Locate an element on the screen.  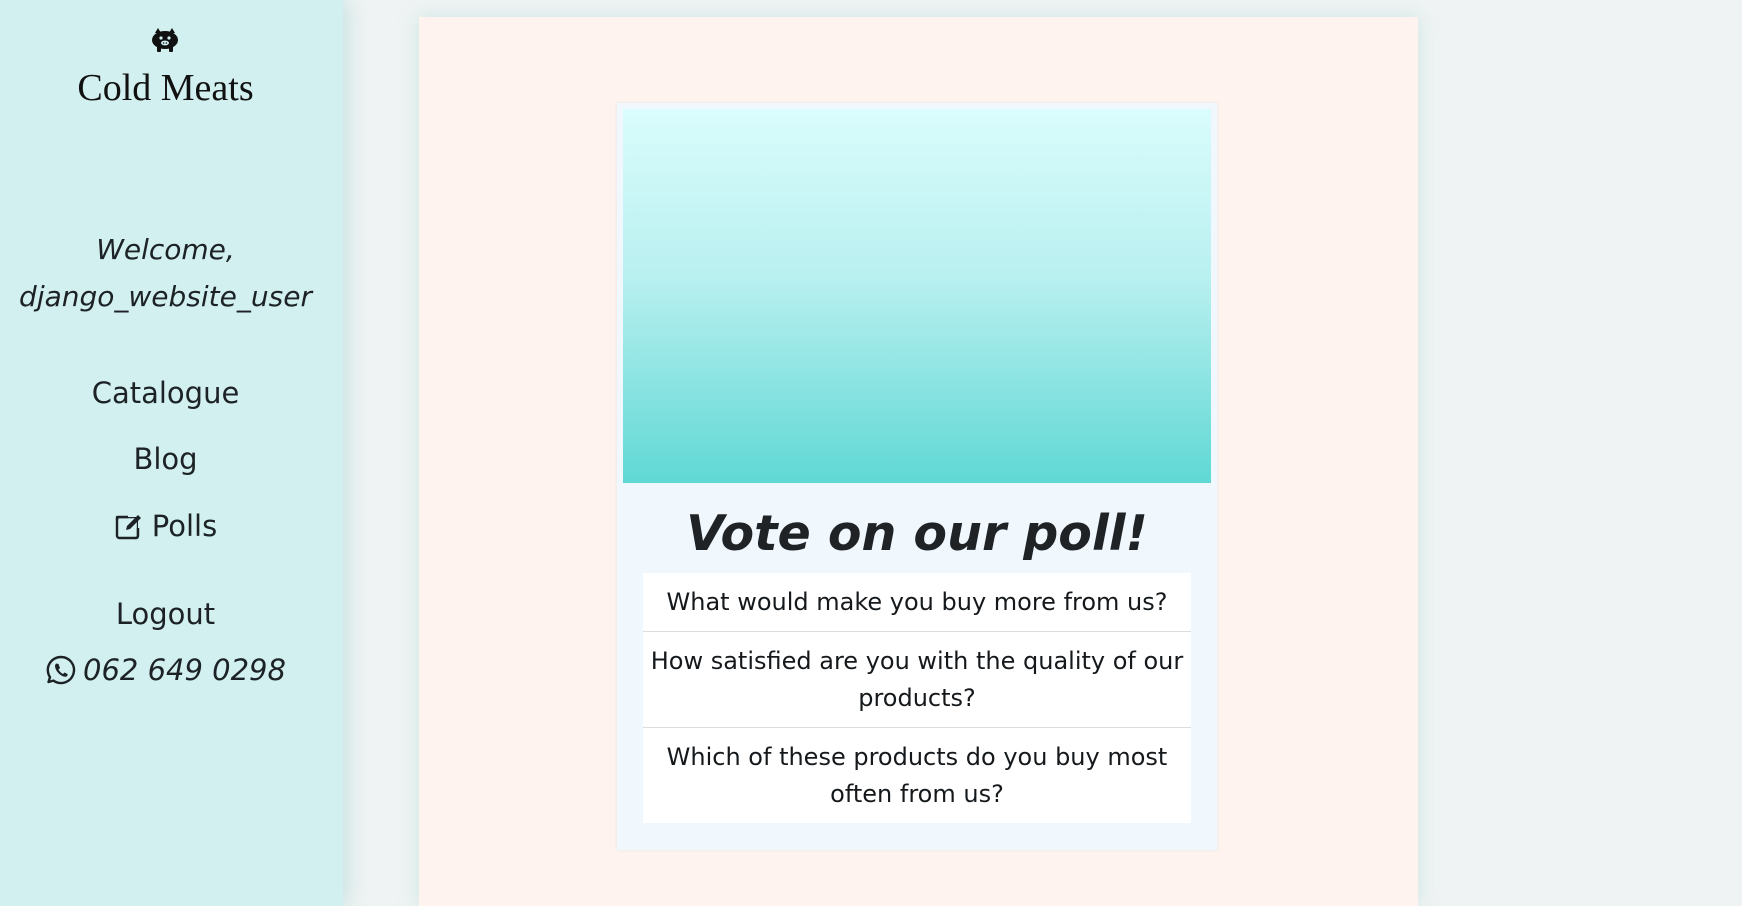
nav-catalogue-link: Catalogue is located at coordinates (165, 393).